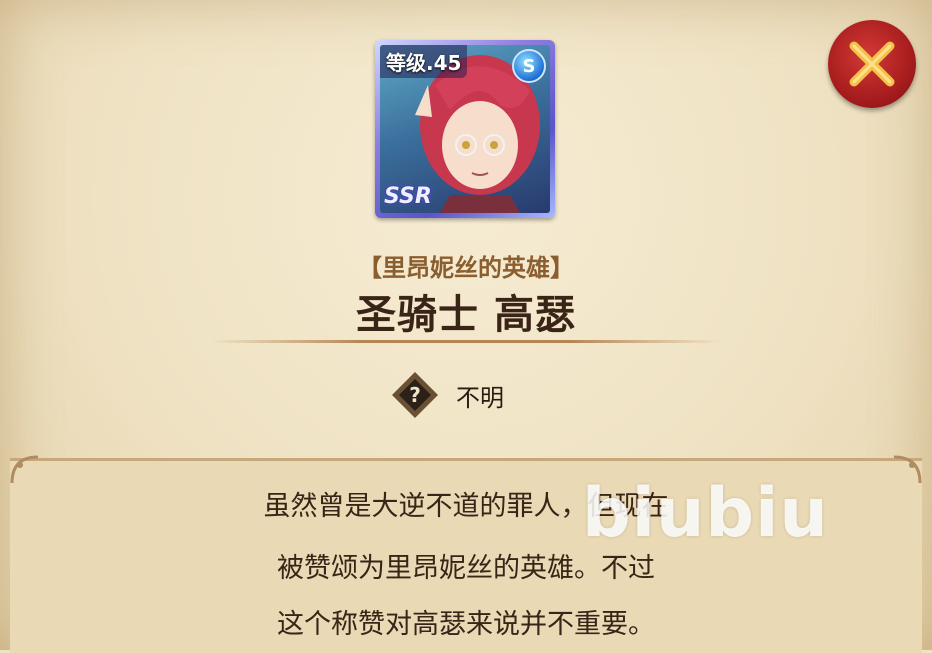 This screenshot has height=653, width=932. I want to click on hero-name: 圣骑士 高瑟, so click(466, 315).